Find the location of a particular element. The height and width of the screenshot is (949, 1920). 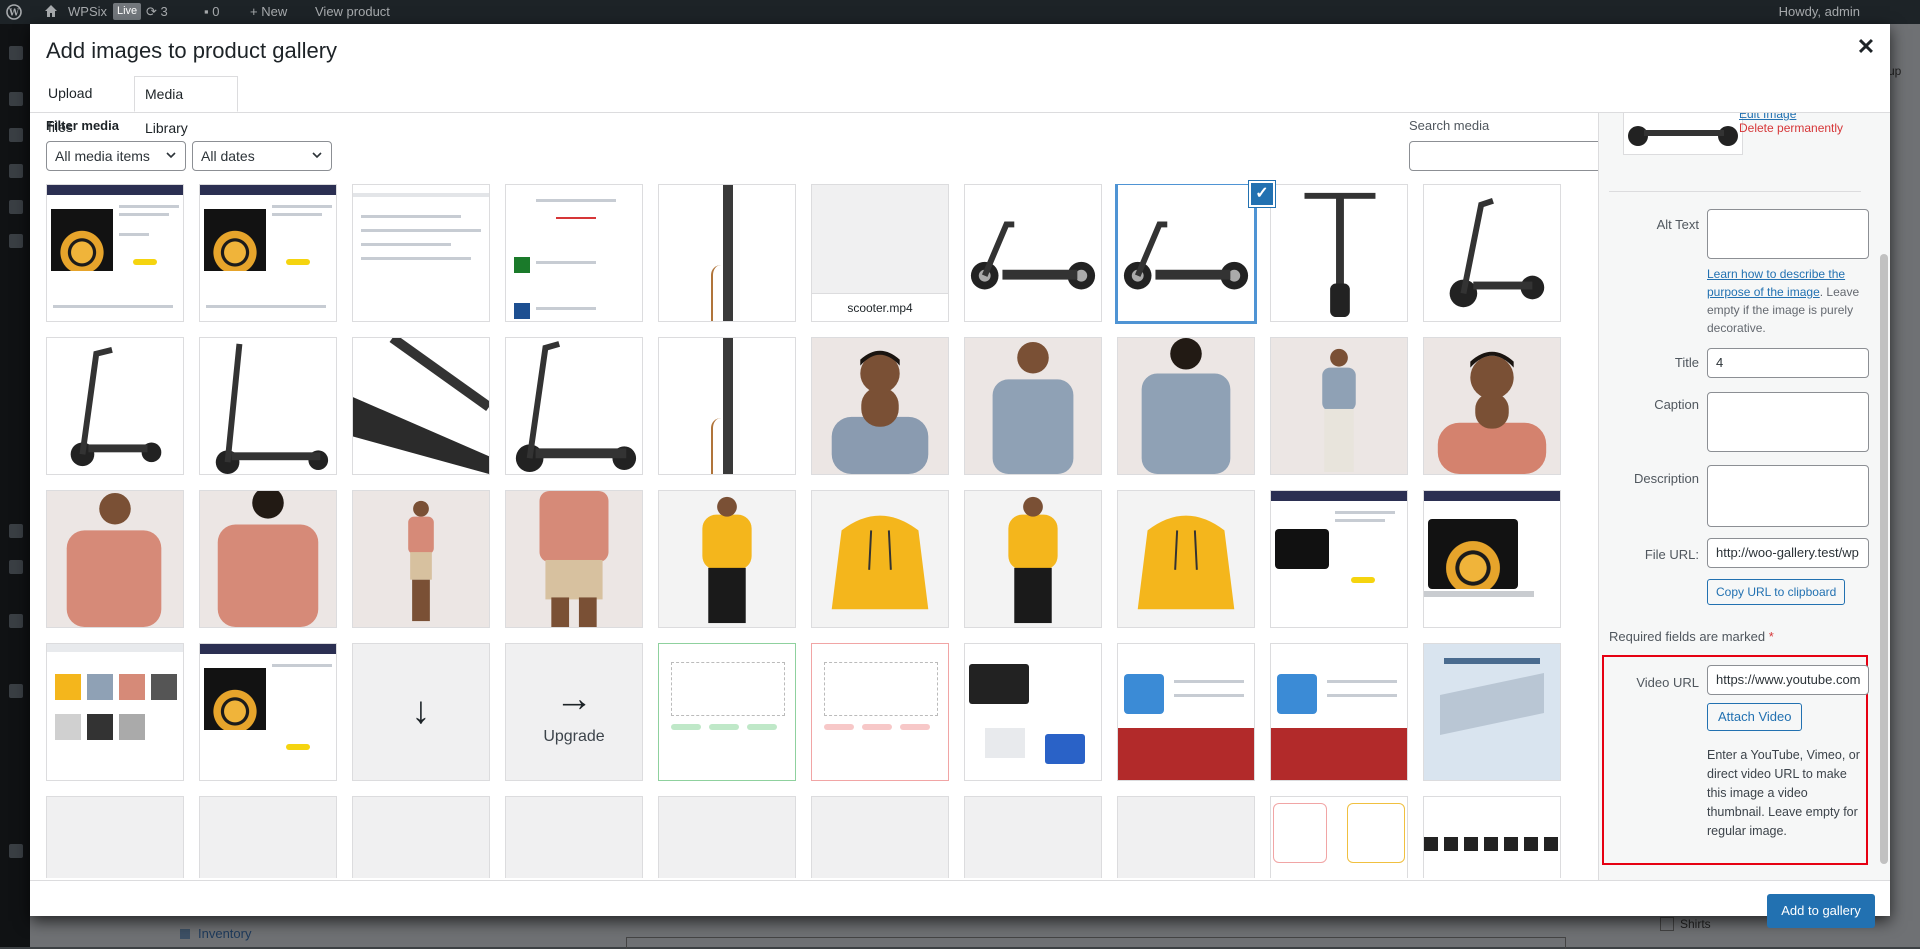

howdy-account-link: Howdy, admin is located at coordinates (1819, 12).